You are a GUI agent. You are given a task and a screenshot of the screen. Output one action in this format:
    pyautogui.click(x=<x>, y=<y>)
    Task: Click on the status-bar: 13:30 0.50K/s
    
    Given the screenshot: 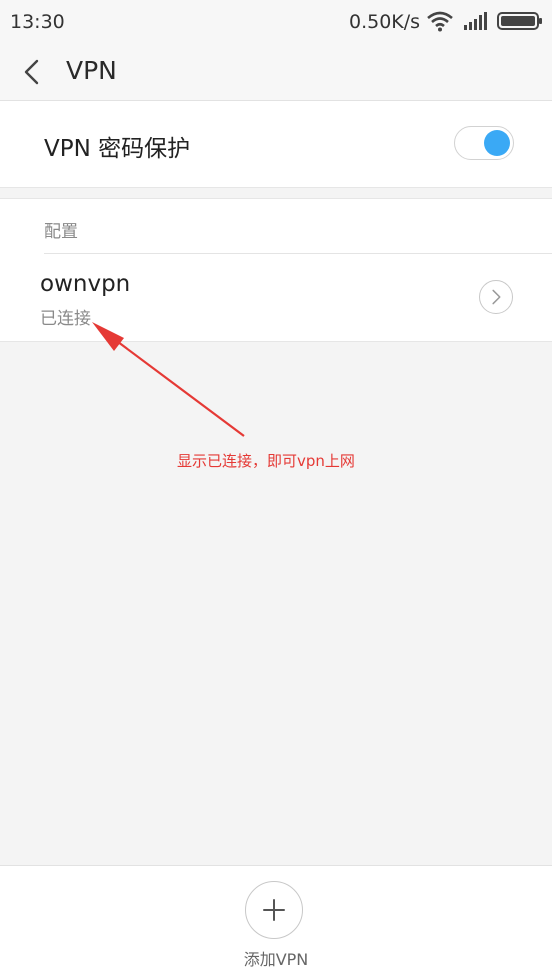 What is the action you would take?
    pyautogui.click(x=276, y=22)
    